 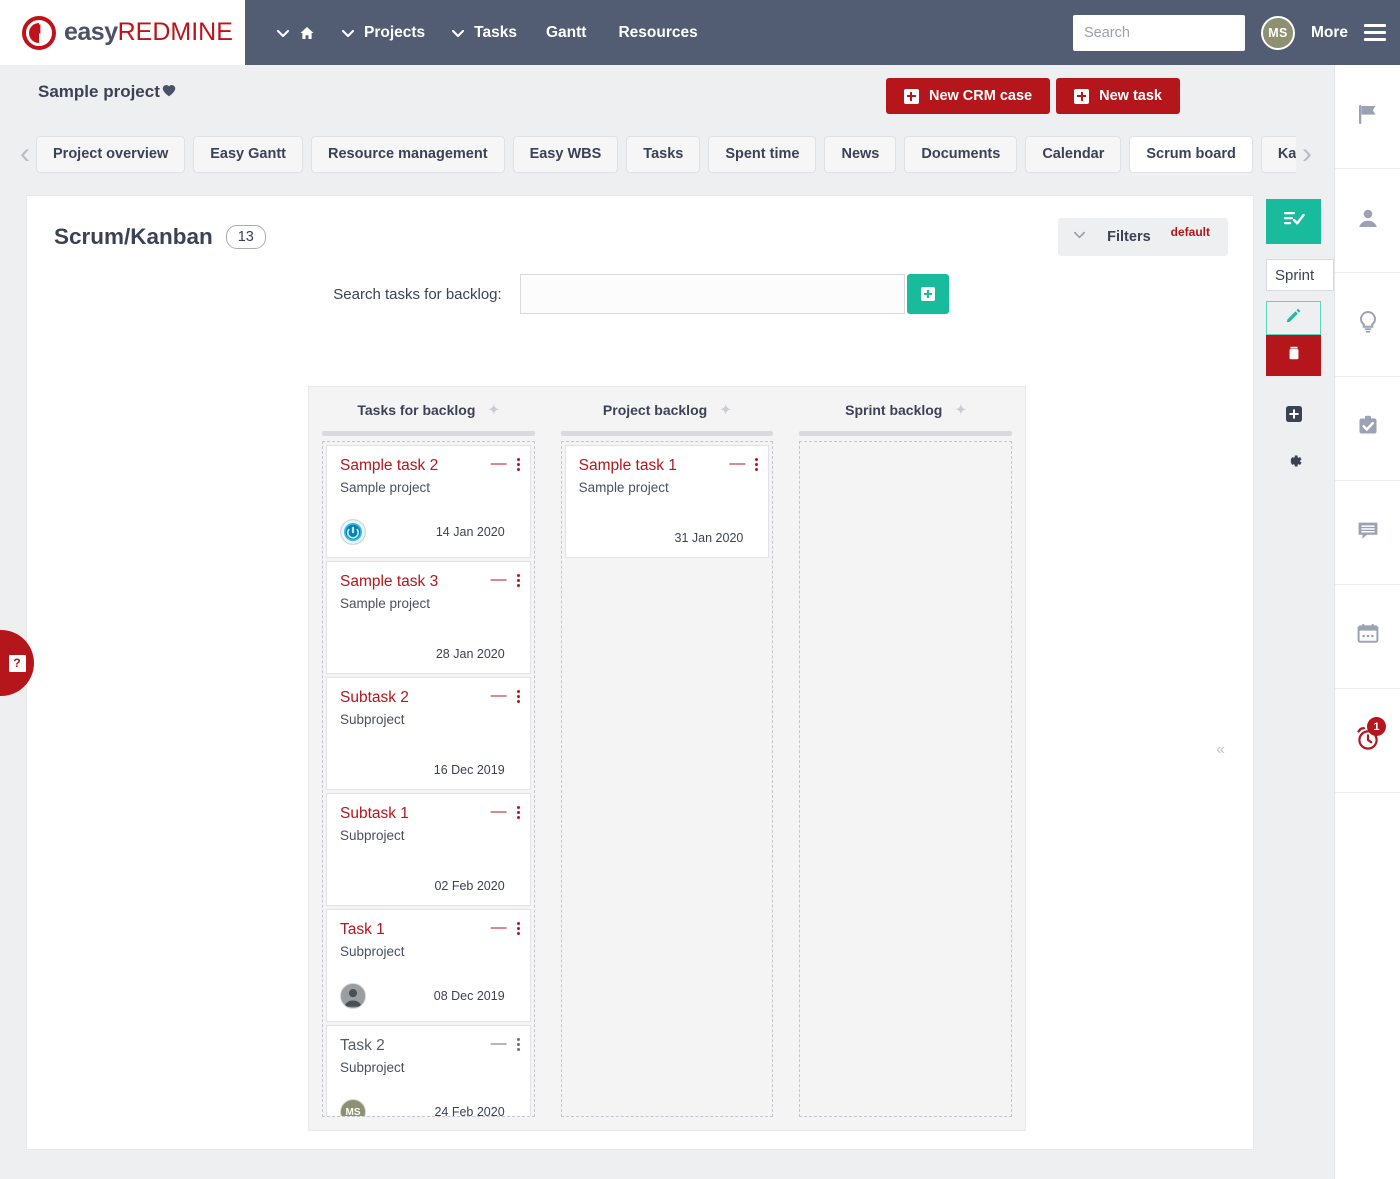 I want to click on task-project: Subproject, so click(x=372, y=720).